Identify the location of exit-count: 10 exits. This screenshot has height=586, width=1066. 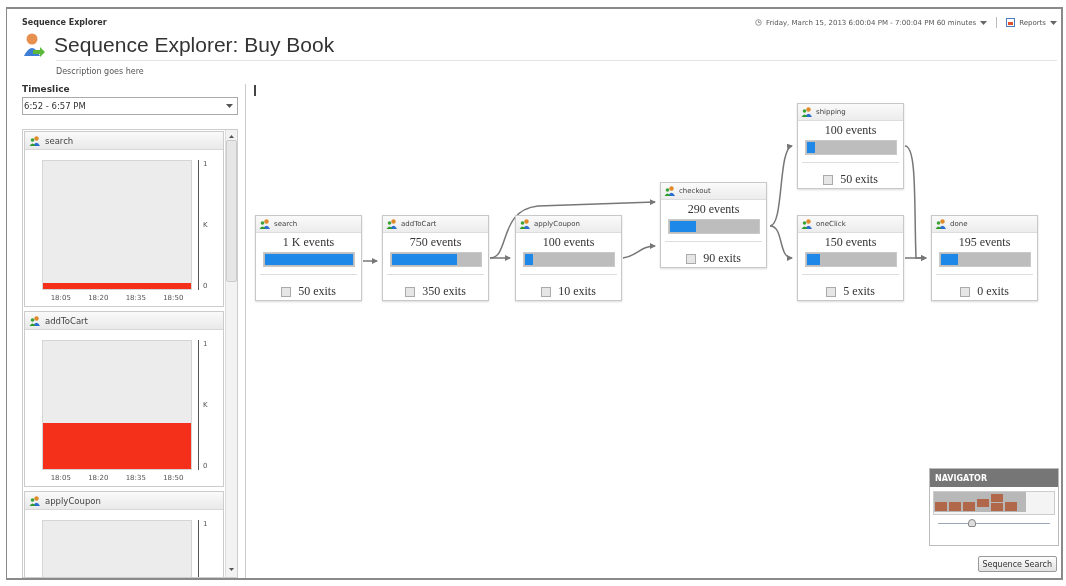
(577, 291).